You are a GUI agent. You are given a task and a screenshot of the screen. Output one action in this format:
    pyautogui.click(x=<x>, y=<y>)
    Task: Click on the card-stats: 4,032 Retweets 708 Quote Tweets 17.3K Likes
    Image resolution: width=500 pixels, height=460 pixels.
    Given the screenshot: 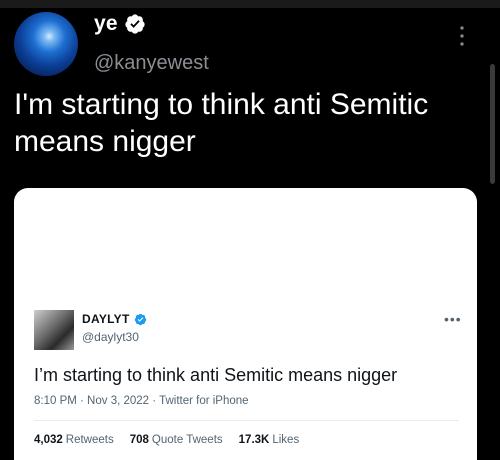 What is the action you would take?
    pyautogui.click(x=166, y=440)
    